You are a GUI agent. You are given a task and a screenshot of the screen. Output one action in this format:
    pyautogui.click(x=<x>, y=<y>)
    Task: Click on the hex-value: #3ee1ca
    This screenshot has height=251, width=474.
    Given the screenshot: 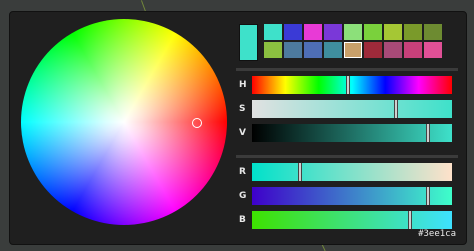 What is the action you would take?
    pyautogui.click(x=437, y=234)
    